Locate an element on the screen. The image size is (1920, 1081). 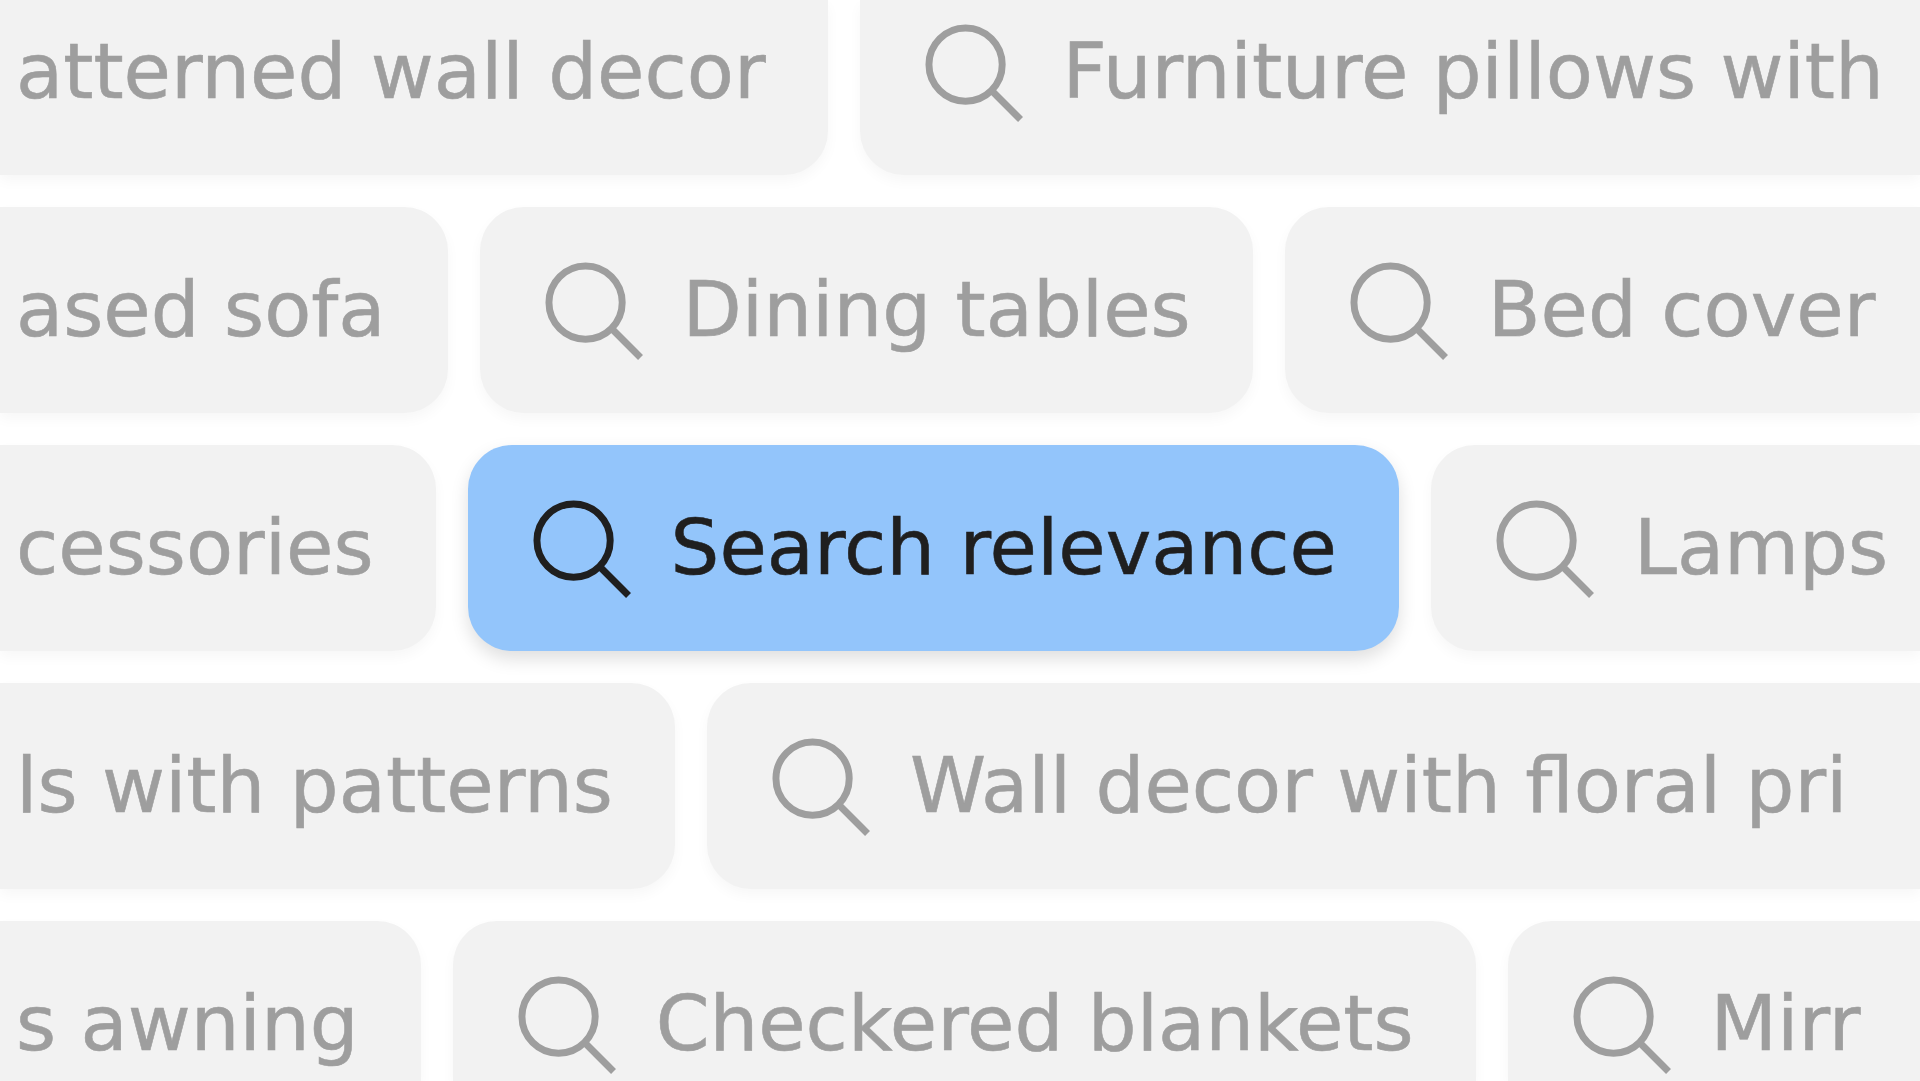
search-suggestion-chip: Dining tables is located at coordinates (866, 310).